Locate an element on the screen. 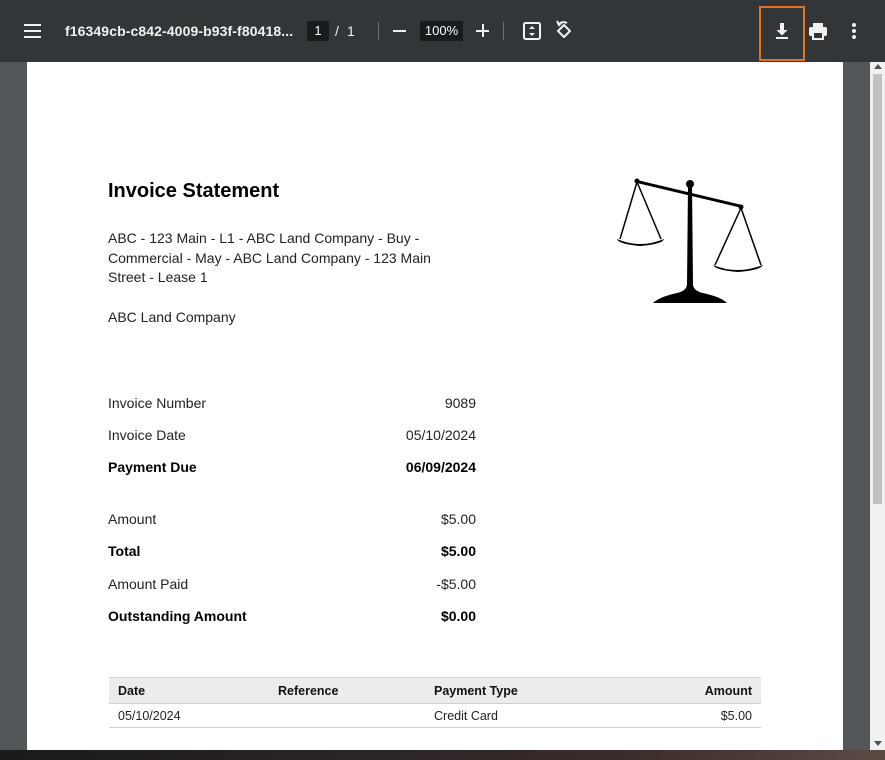  table-cell-reference is located at coordinates (347, 715).